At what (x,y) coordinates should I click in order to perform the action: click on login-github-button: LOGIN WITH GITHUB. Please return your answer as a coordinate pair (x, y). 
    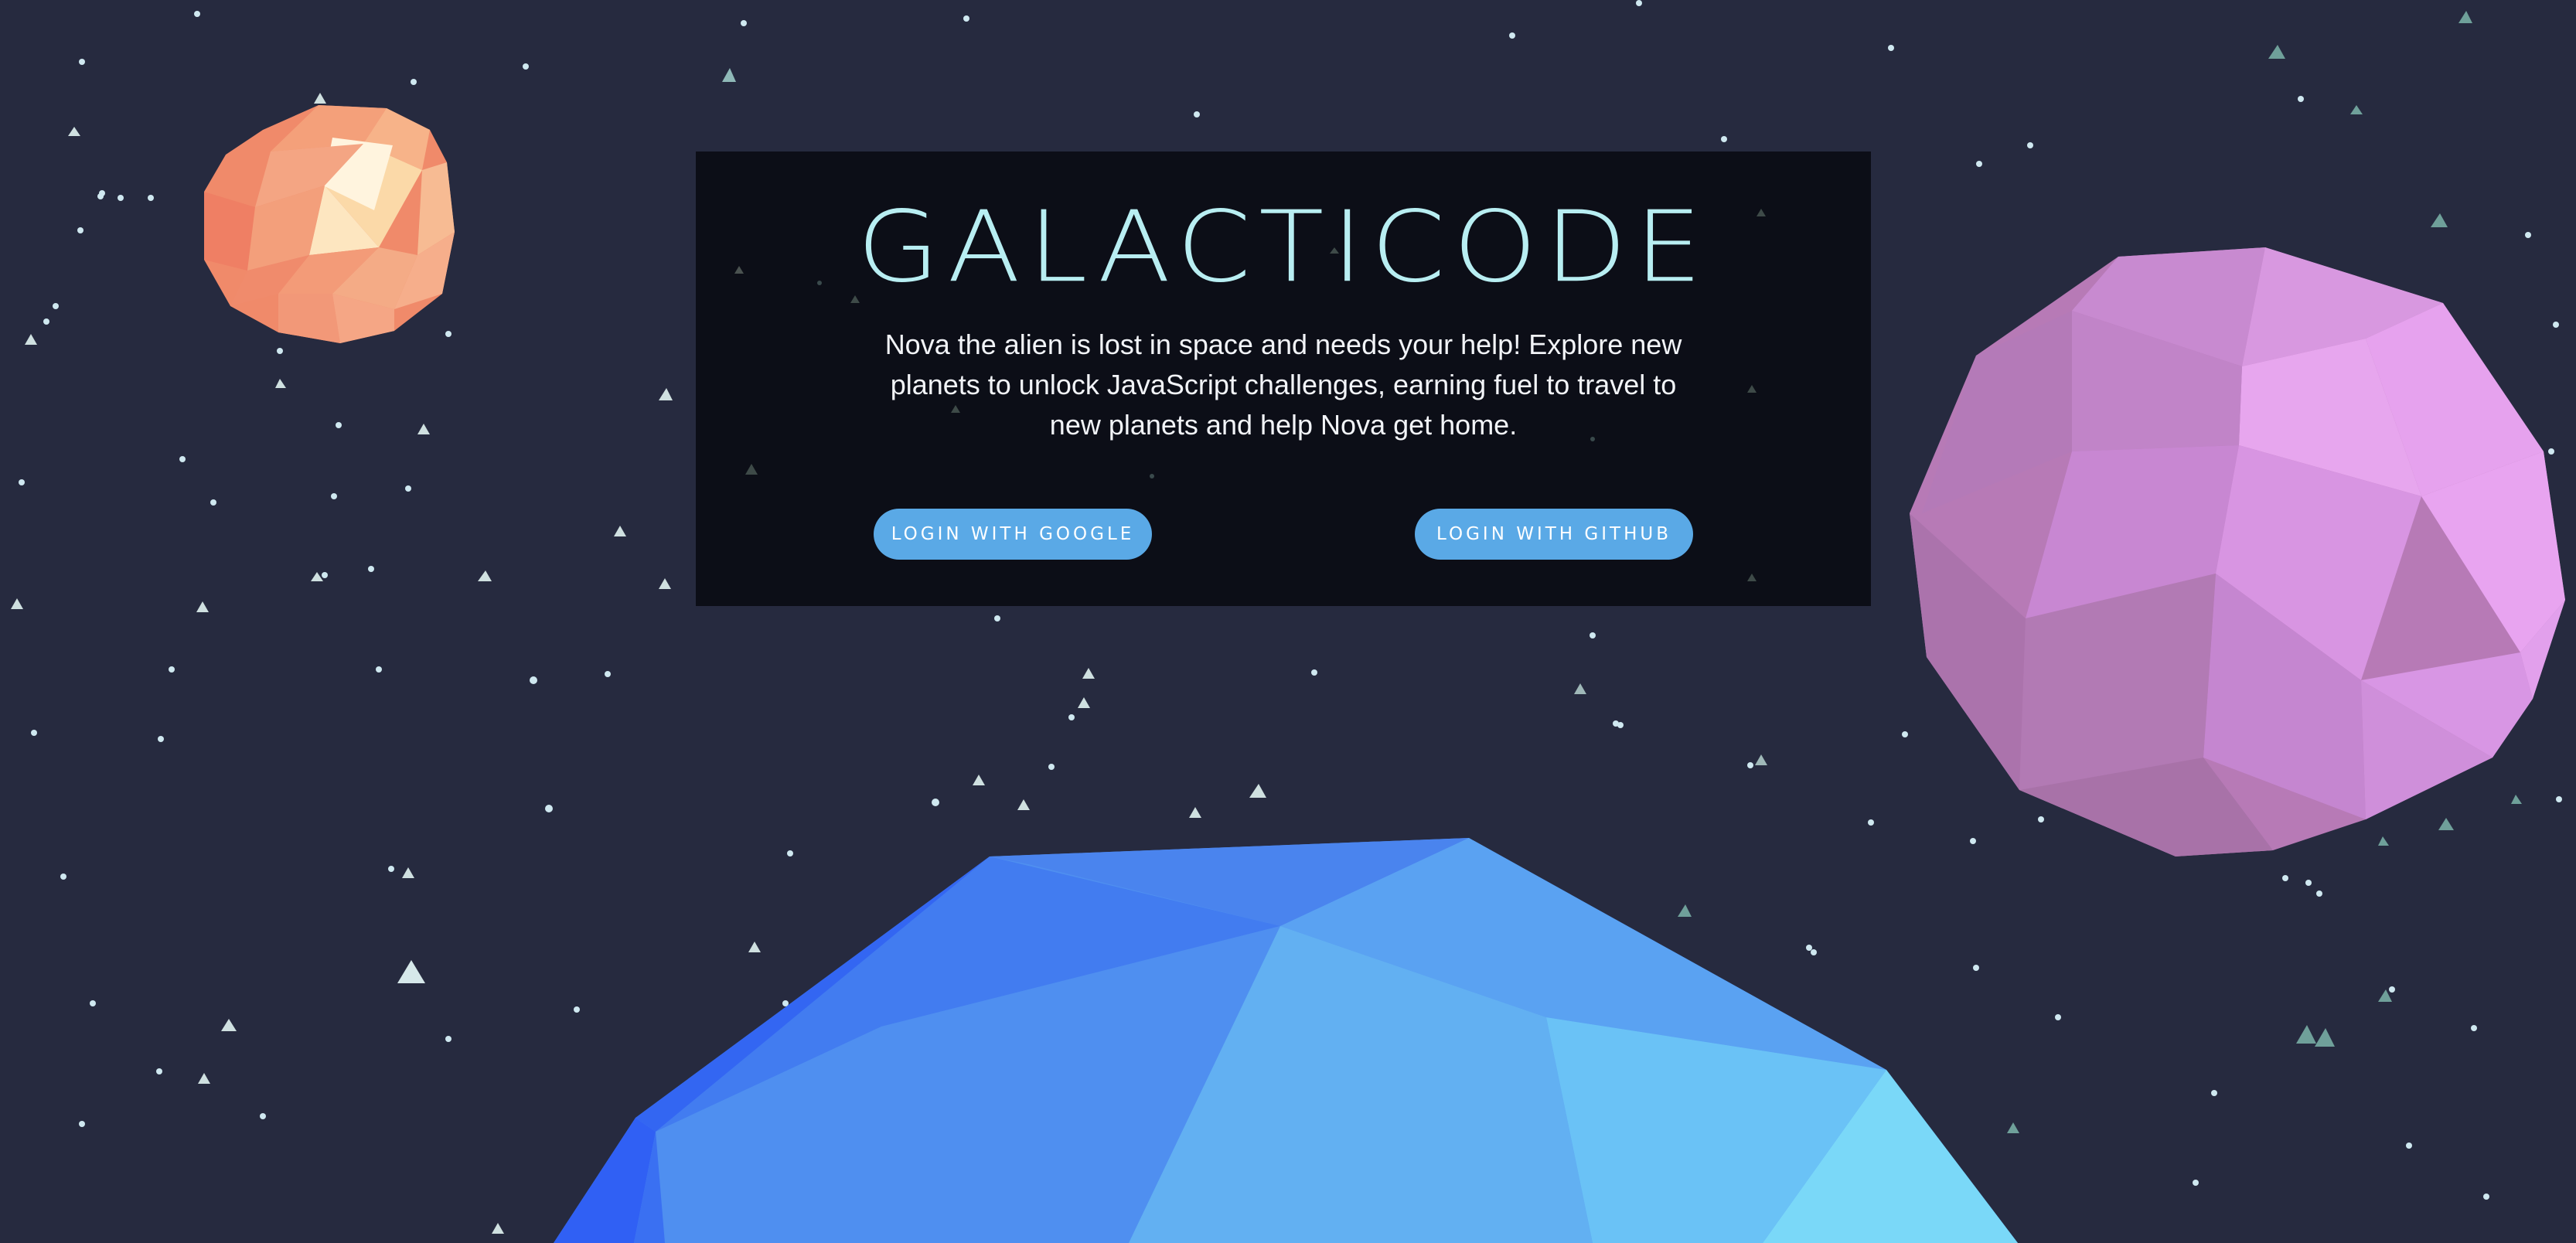
    Looking at the image, I should click on (1554, 534).